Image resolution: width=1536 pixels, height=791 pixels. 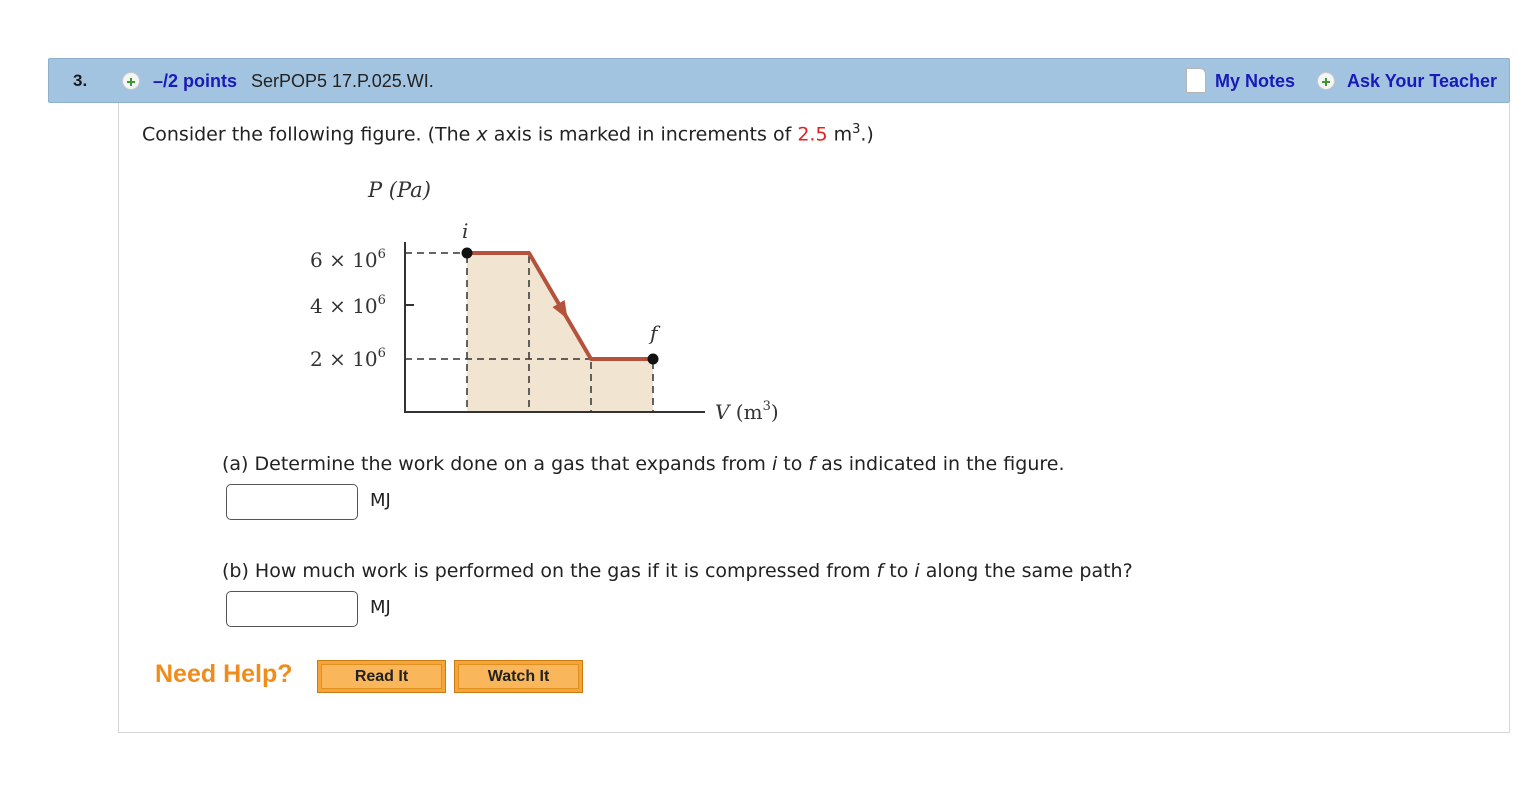 I want to click on part-a-unit: MJ, so click(x=380, y=500).